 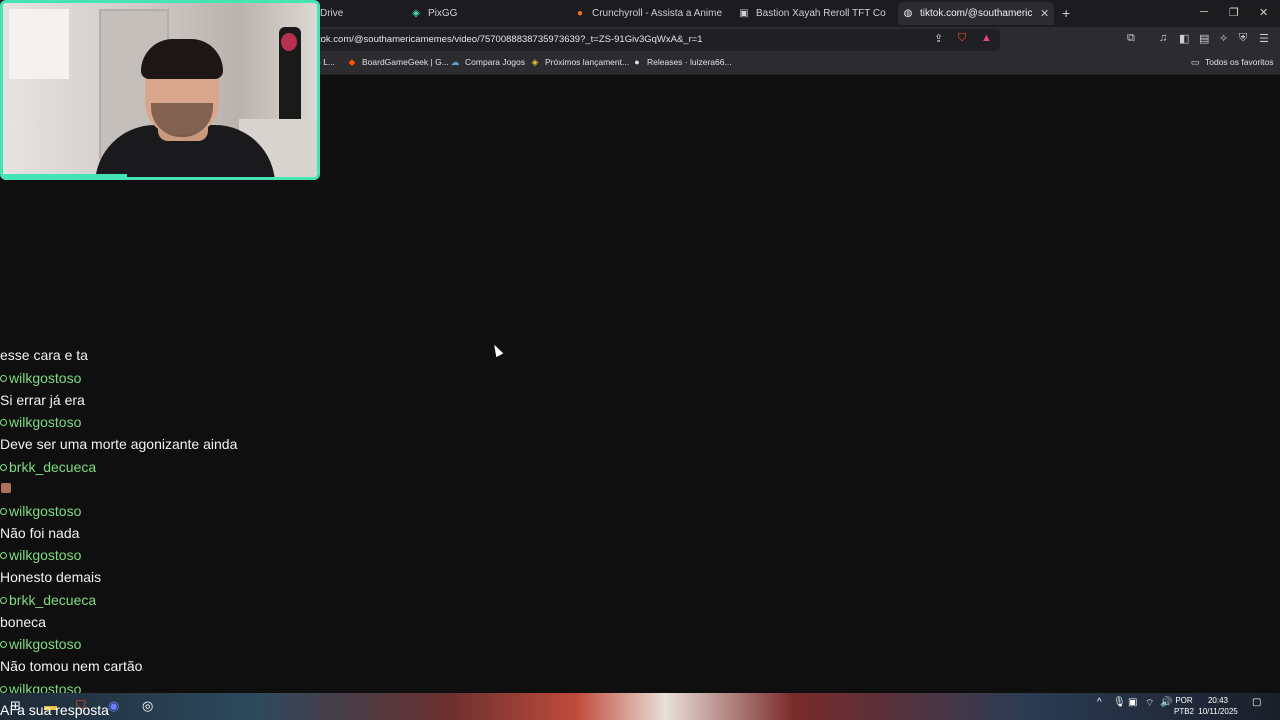 What do you see at coordinates (465, 13) in the screenshot?
I see `tab-pixgg: ◈ PixGG` at bounding box center [465, 13].